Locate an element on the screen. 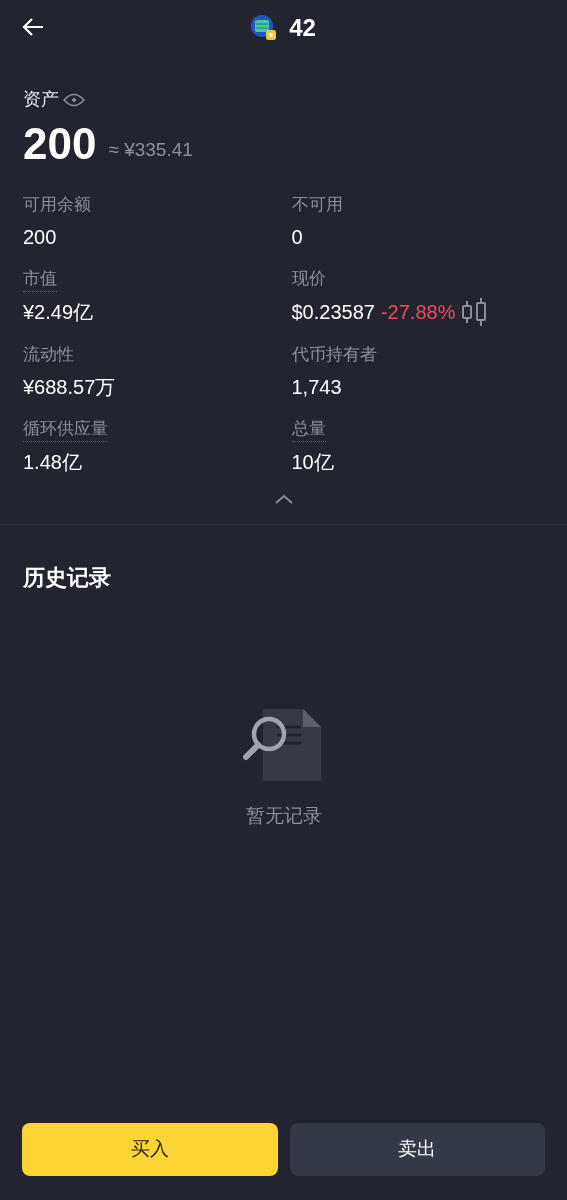  stat-label: 现价 is located at coordinates (308, 279).